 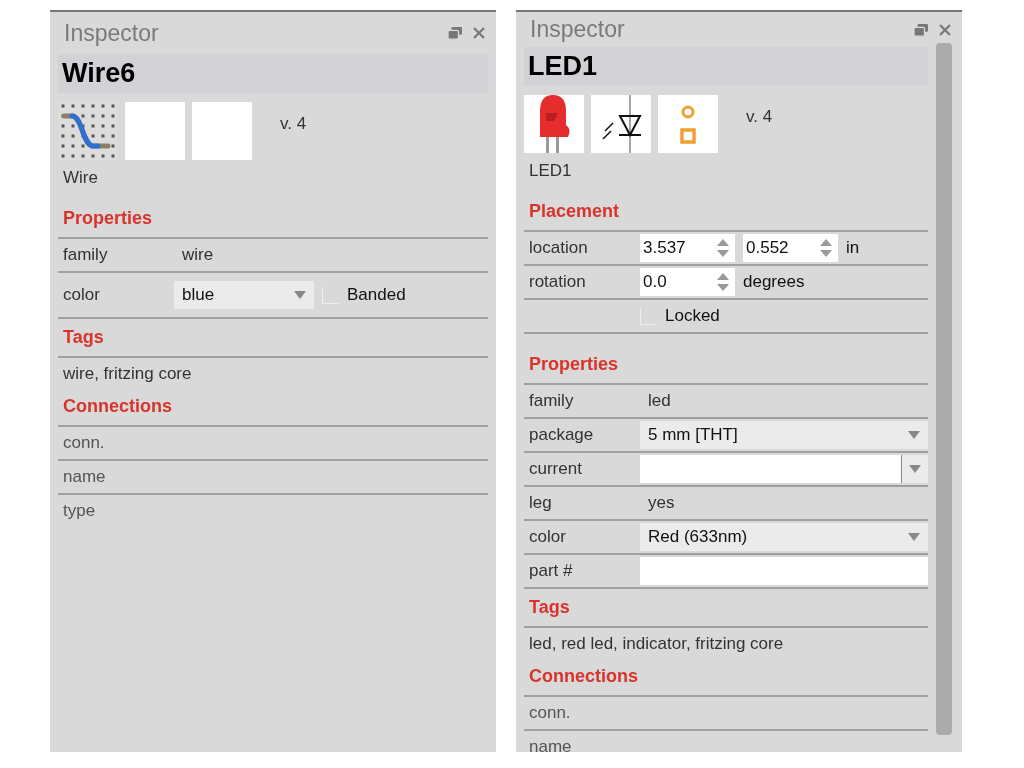 What do you see at coordinates (81, 178) in the screenshot?
I see `part-label: Wire` at bounding box center [81, 178].